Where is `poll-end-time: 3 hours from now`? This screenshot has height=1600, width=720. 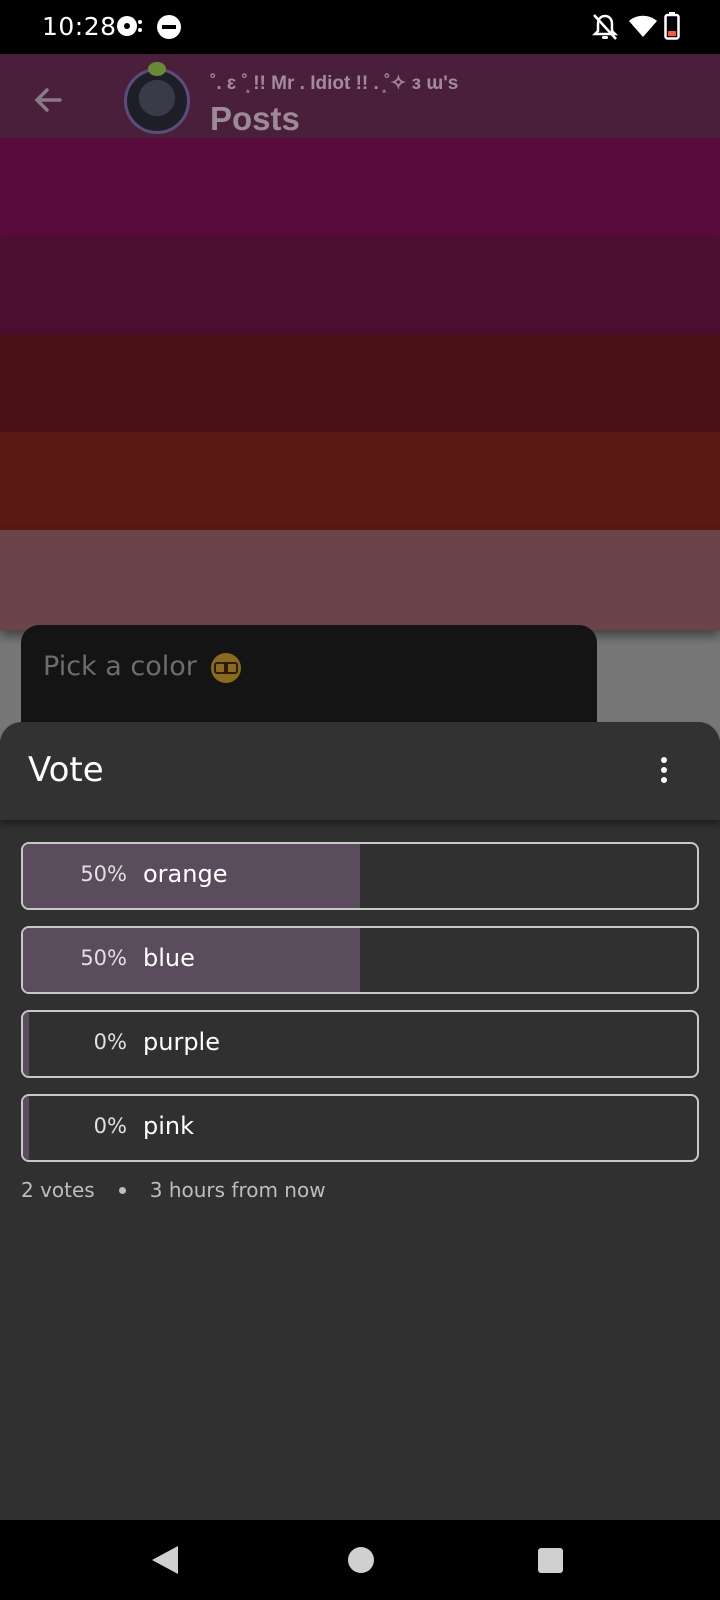
poll-end-time: 3 hours from now is located at coordinates (237, 1190).